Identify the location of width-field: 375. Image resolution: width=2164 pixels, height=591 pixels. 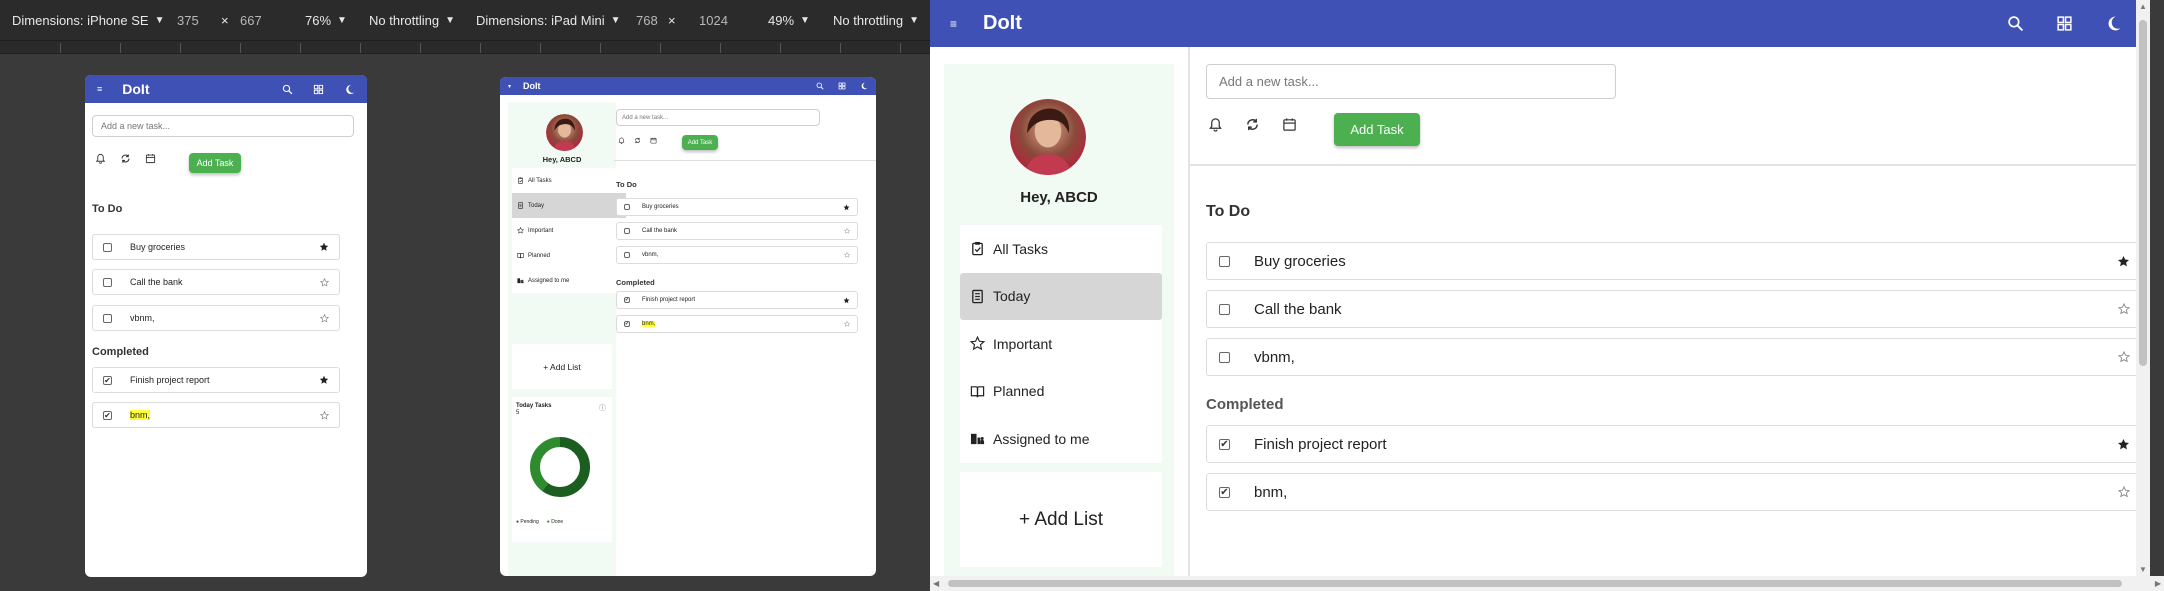
(188, 20).